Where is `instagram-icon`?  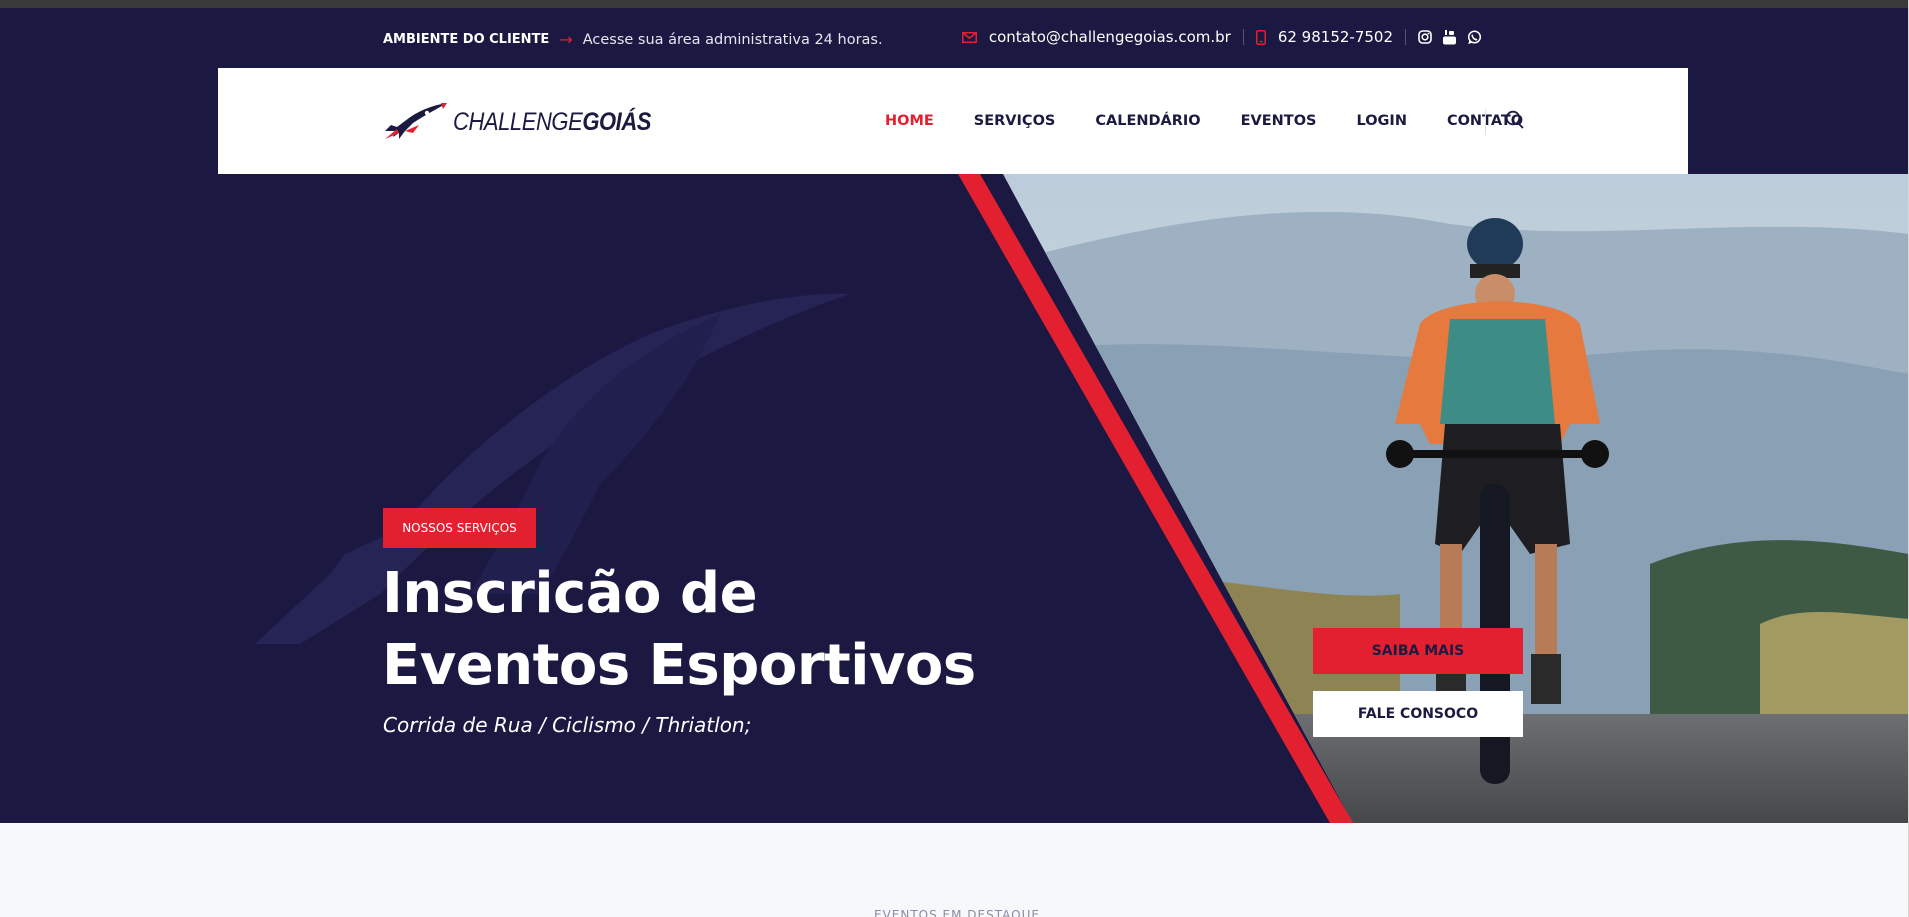 instagram-icon is located at coordinates (1425, 37).